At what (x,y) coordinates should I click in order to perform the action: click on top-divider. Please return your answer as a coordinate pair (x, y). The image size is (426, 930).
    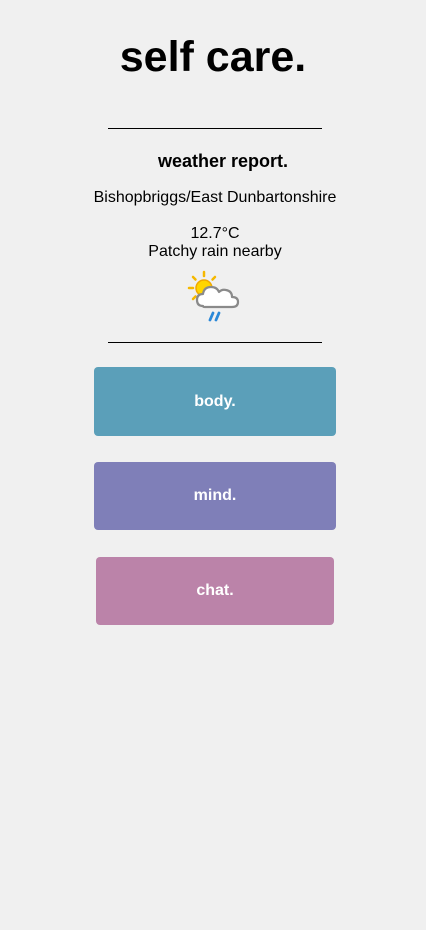
    Looking at the image, I should click on (215, 128).